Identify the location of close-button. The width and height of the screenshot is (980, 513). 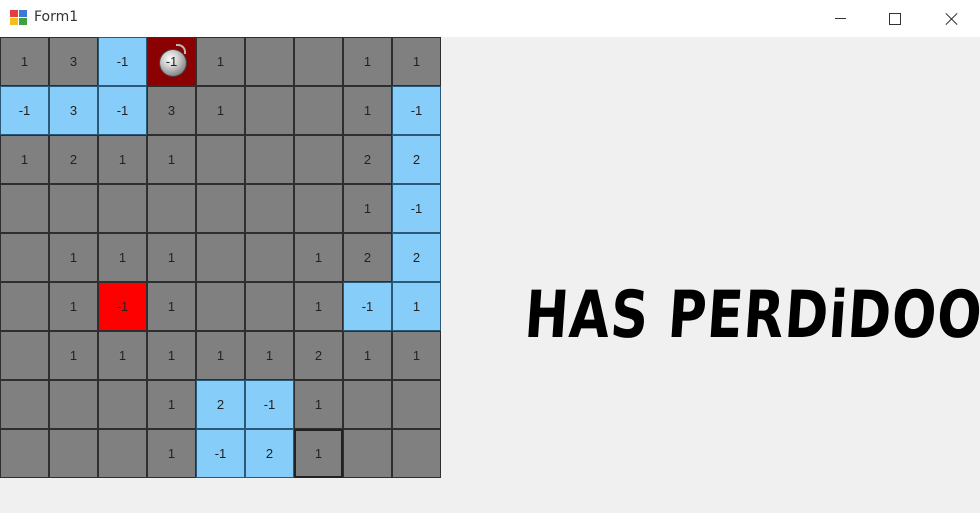
(952, 18).